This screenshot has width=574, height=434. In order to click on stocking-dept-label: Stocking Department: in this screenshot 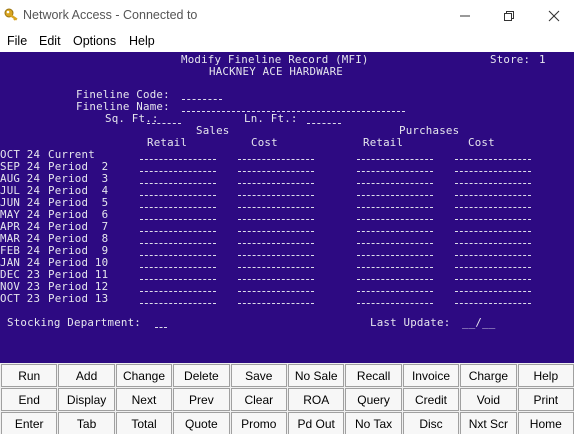, I will do `click(74, 322)`.